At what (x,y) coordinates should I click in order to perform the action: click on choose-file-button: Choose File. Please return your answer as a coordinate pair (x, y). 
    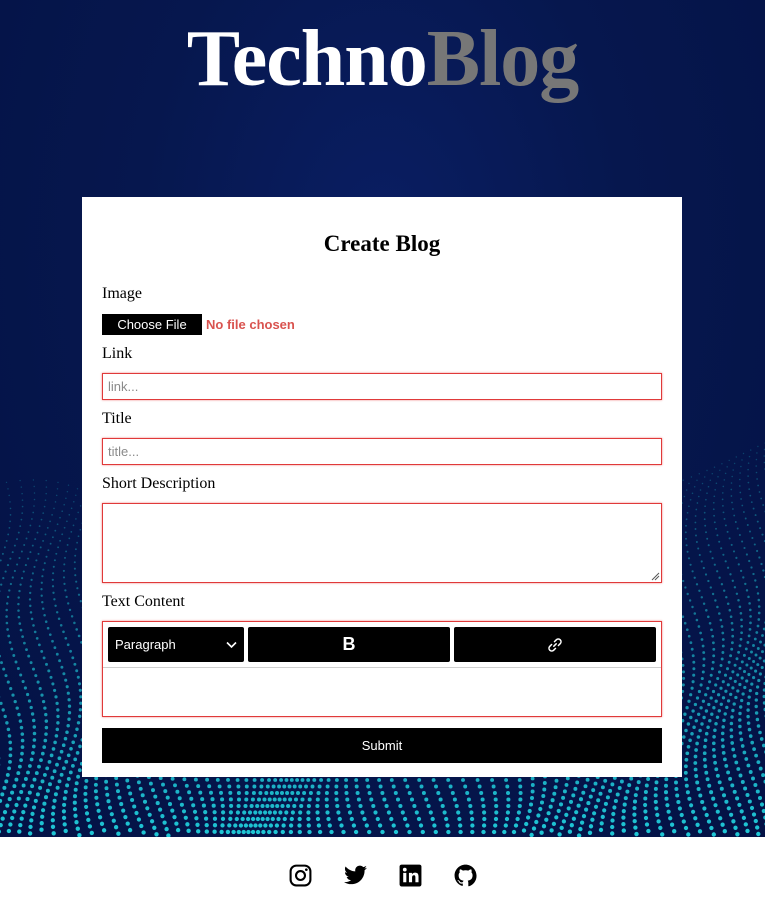
    Looking at the image, I should click on (152, 324).